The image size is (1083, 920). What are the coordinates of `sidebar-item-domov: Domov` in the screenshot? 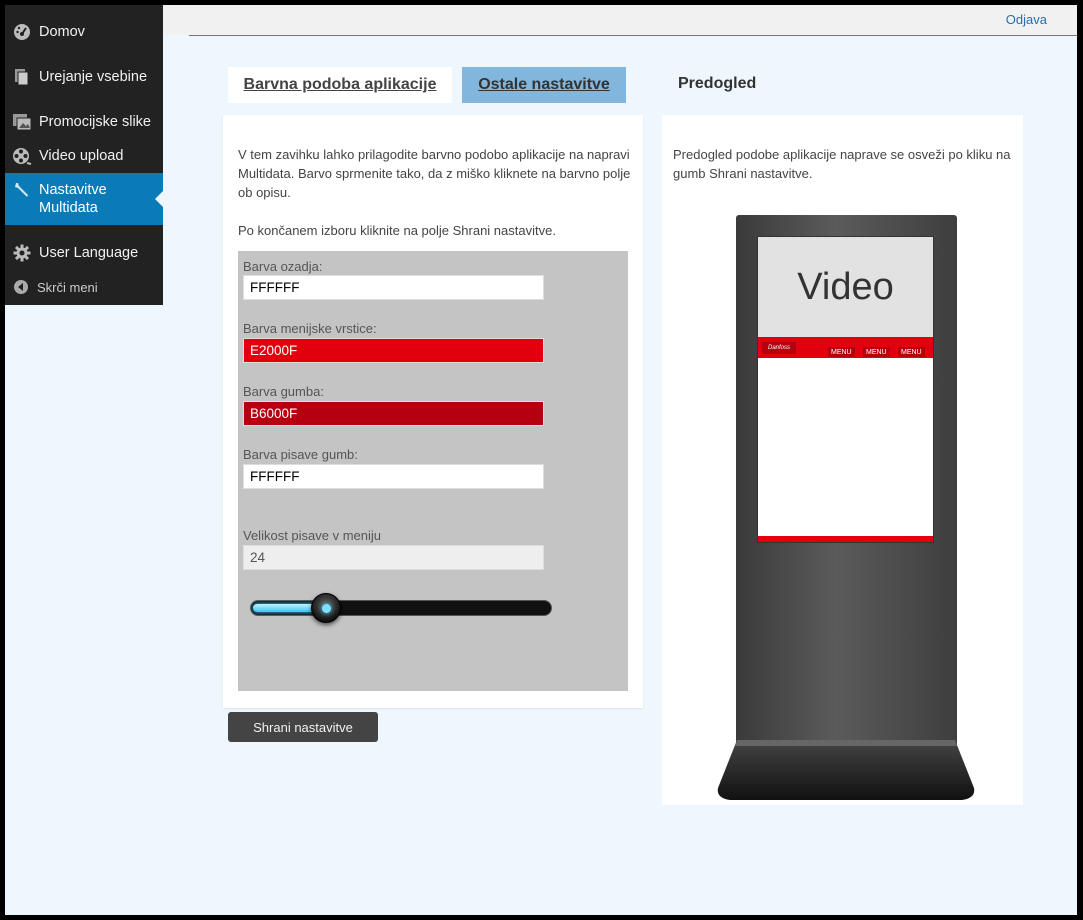 It's located at (84, 32).